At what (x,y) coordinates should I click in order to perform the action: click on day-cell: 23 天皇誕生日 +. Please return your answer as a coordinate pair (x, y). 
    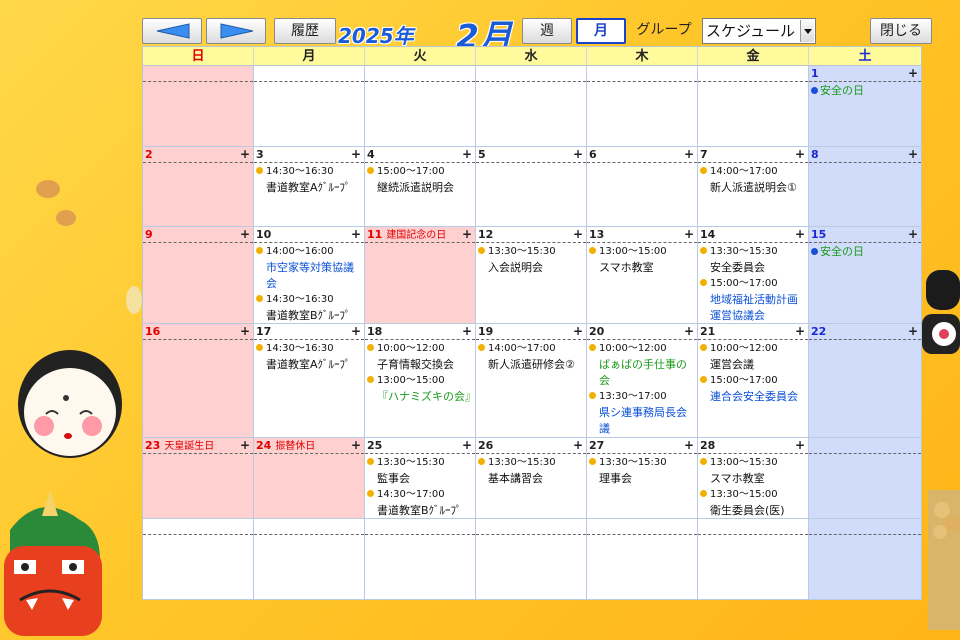
    Looking at the image, I should click on (198, 478).